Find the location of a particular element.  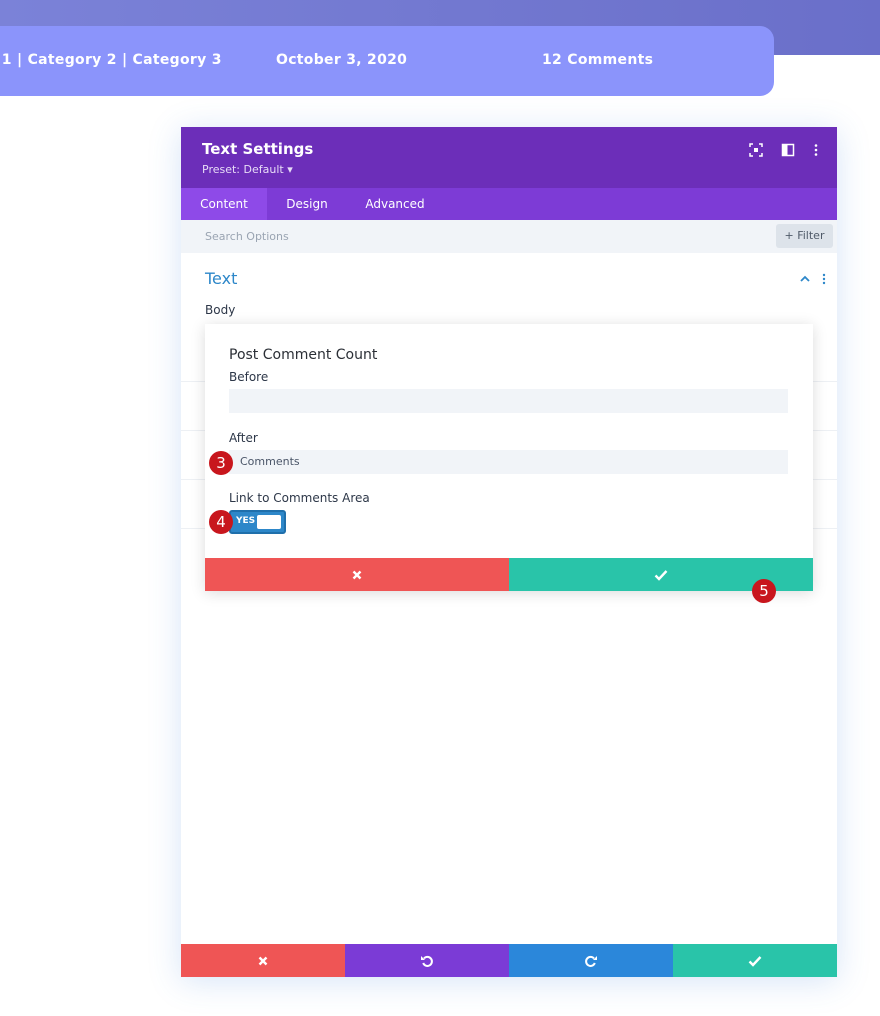

link-to-comments-label: Link to Comments Area is located at coordinates (299, 498).